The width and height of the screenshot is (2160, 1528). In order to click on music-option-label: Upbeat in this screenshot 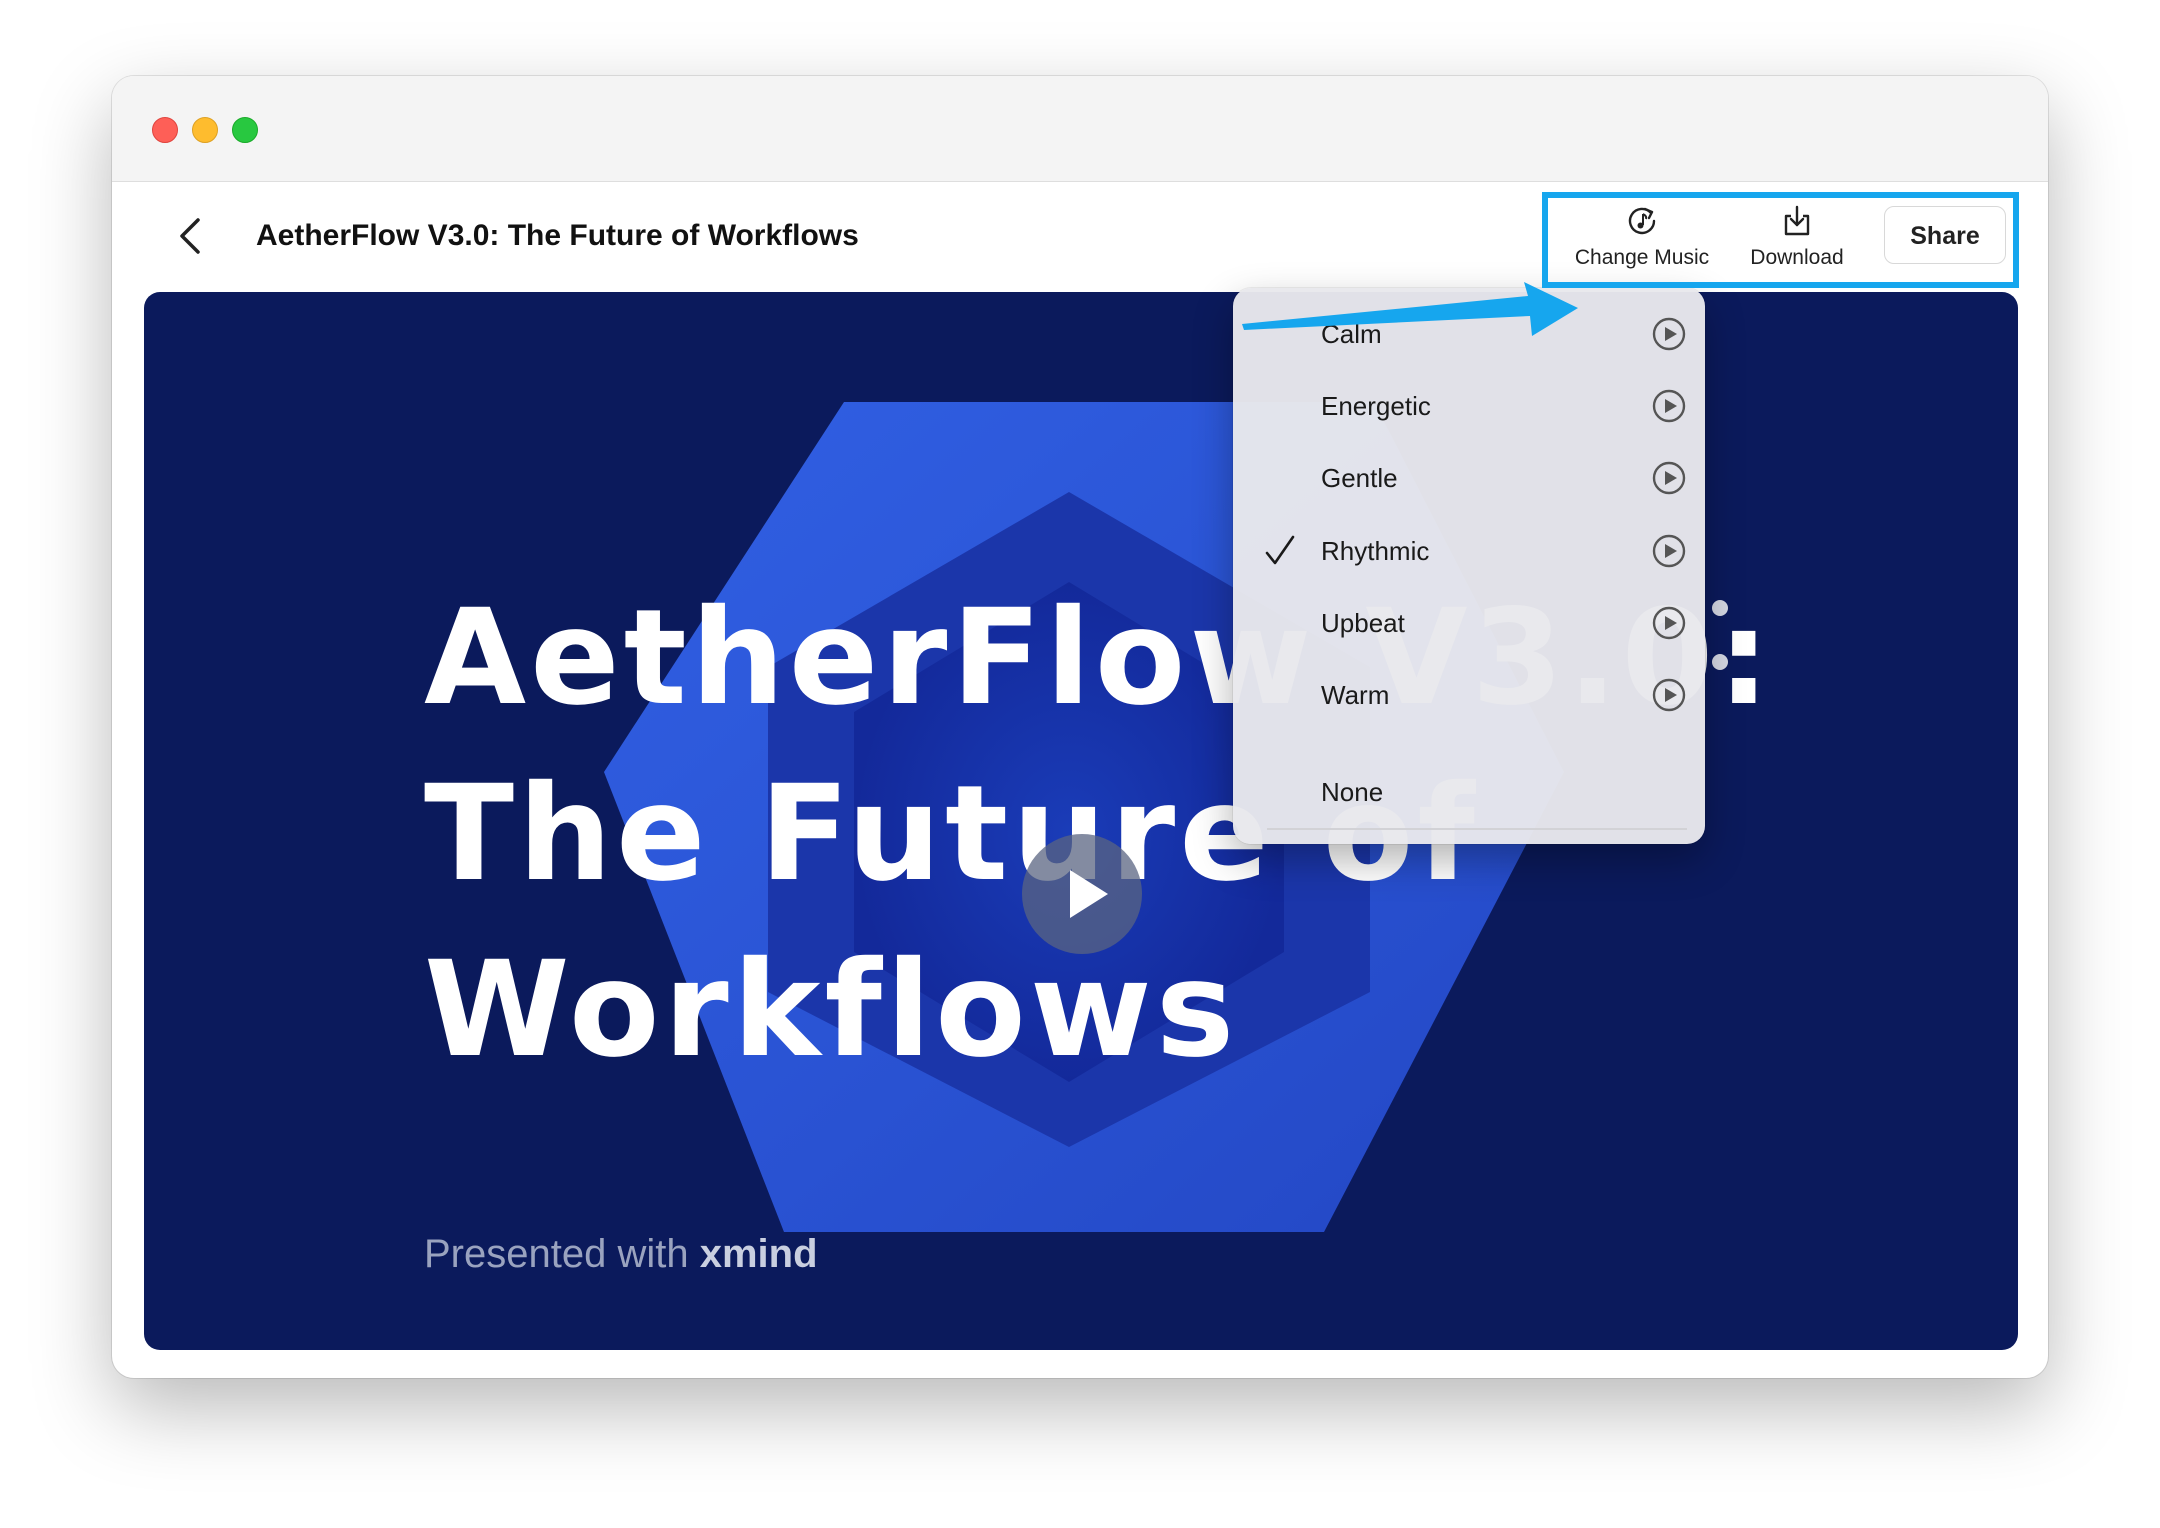, I will do `click(1363, 623)`.